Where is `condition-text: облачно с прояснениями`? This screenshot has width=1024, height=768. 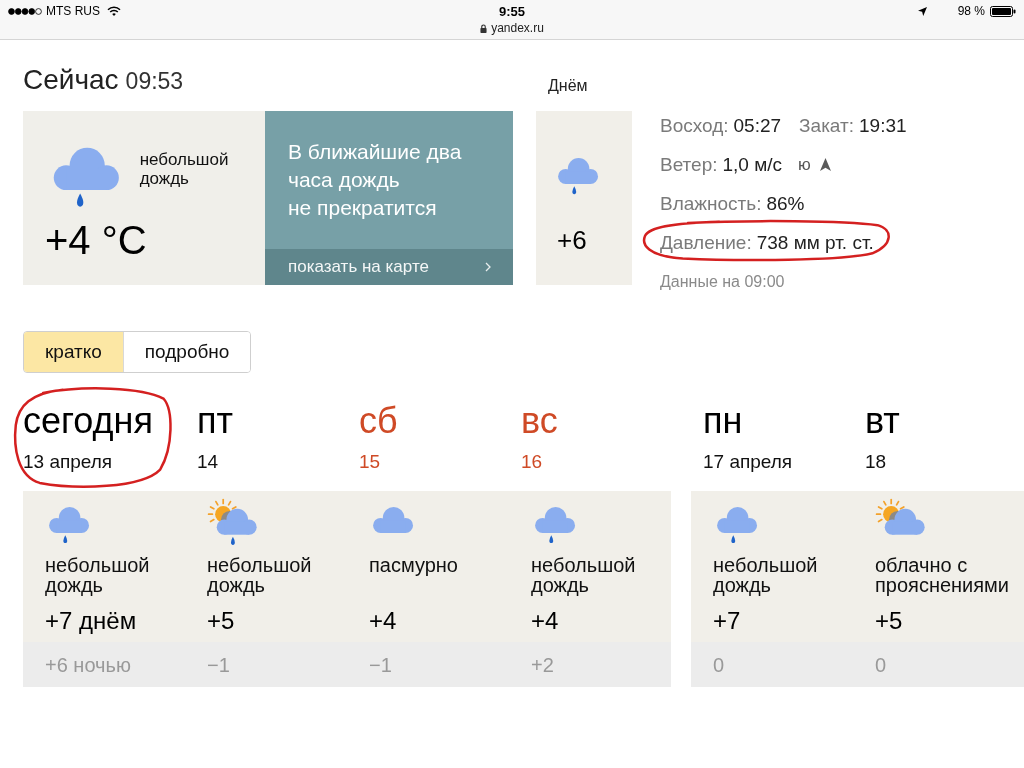 condition-text: облачно с прояснениями is located at coordinates (943, 575).